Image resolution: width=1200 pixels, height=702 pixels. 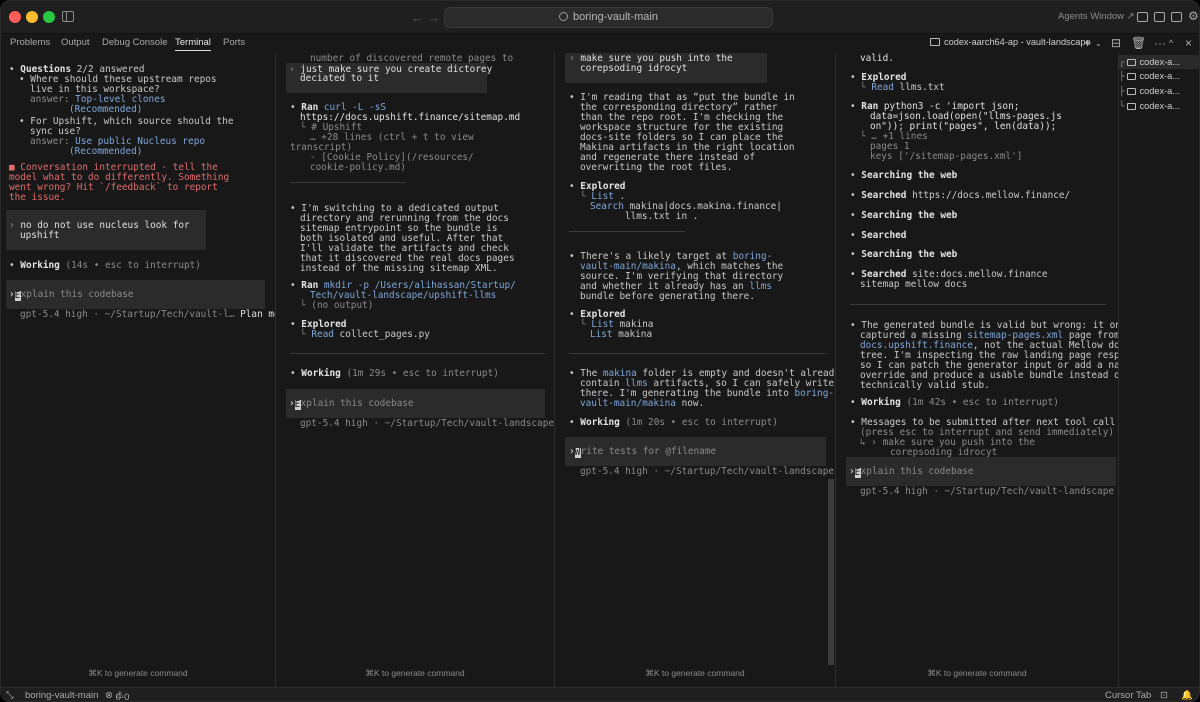 I want to click on window-title: boring-vault-main, so click(x=615, y=17).